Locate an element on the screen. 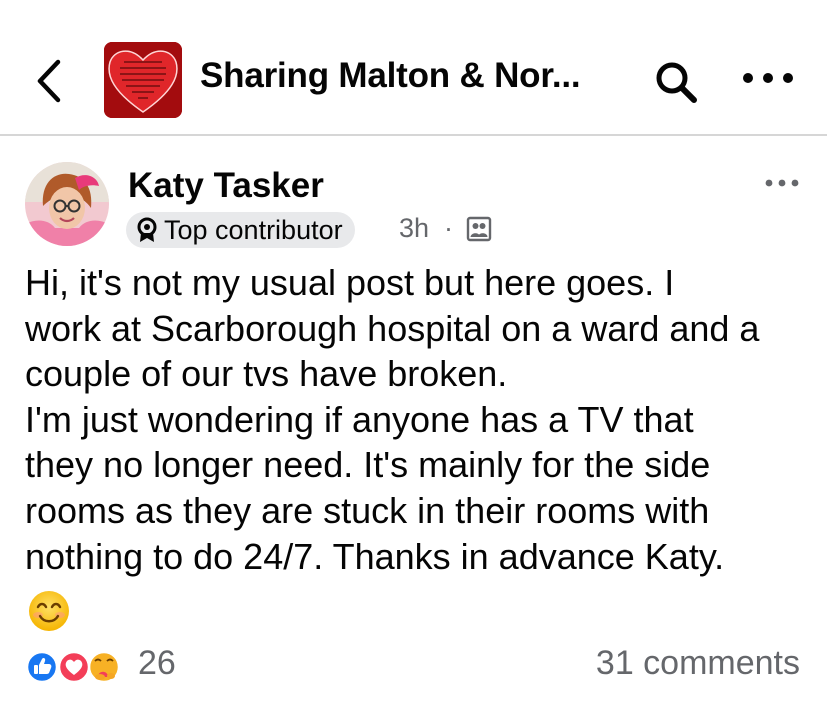 The width and height of the screenshot is (827, 720). search-icon is located at coordinates (676, 82).